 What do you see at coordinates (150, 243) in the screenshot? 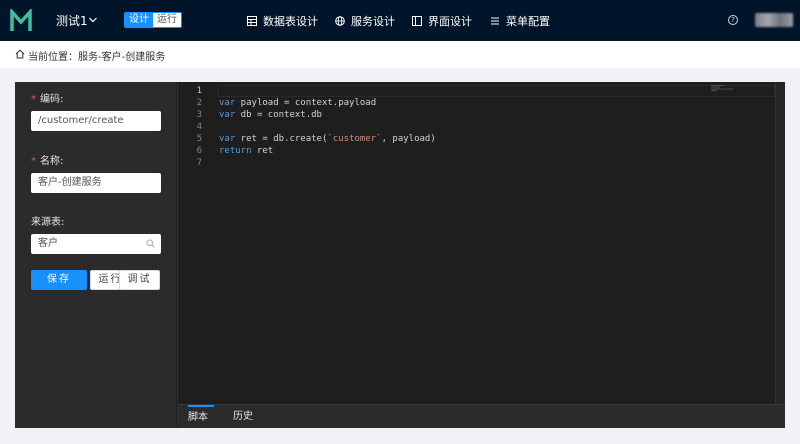
I see `search-icon` at bounding box center [150, 243].